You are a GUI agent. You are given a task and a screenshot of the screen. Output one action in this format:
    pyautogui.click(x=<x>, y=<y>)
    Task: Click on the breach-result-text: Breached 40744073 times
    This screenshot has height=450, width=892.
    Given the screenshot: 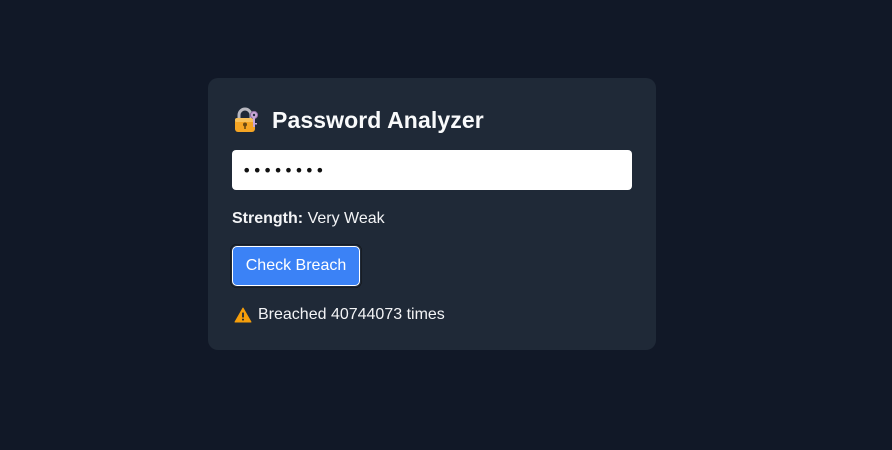 What is the action you would take?
    pyautogui.click(x=351, y=314)
    